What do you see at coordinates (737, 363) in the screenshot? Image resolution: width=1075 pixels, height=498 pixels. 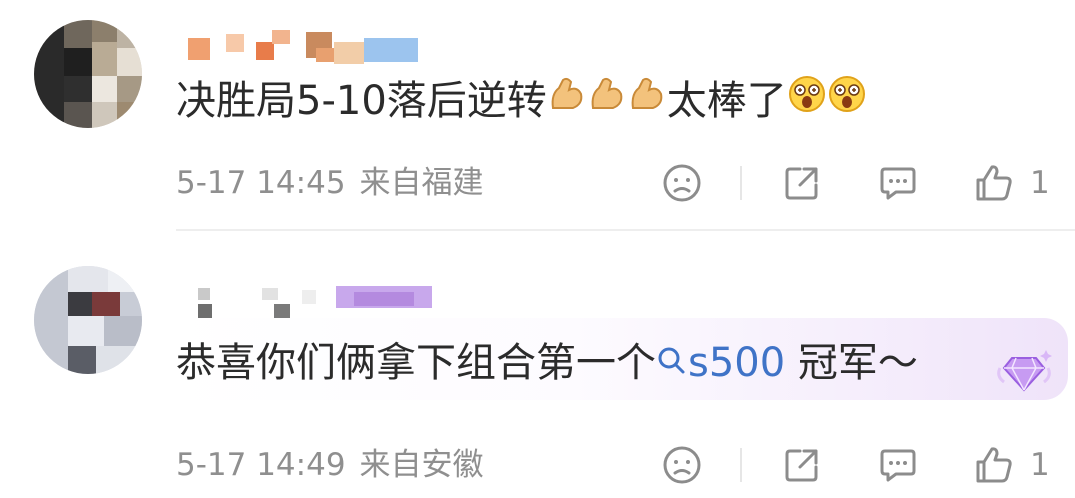 I see `topic-link-text: s500` at bounding box center [737, 363].